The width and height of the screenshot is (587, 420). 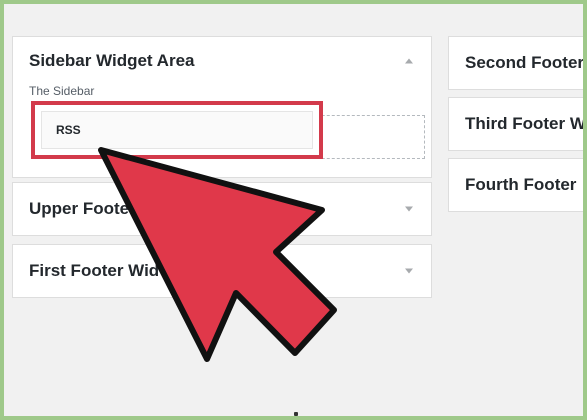 I want to click on fourth-footer-widget-area: Fourth Footer, so click(x=515, y=185).